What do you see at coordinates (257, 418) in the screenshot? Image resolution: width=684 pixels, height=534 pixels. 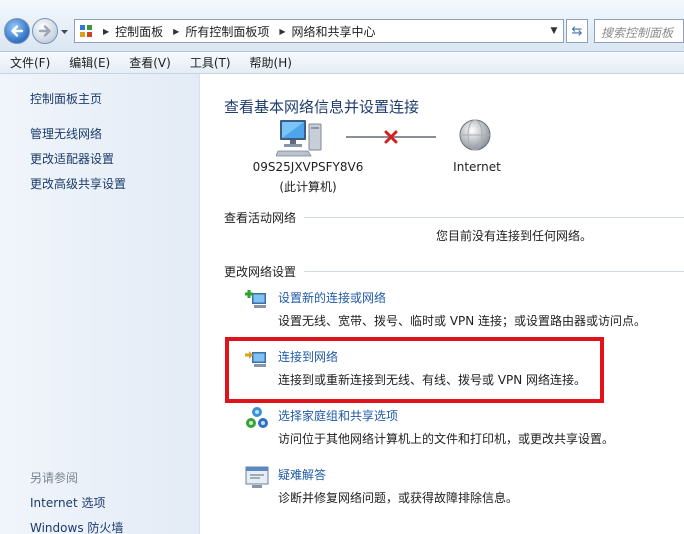 I see `homegroup-icon` at bounding box center [257, 418].